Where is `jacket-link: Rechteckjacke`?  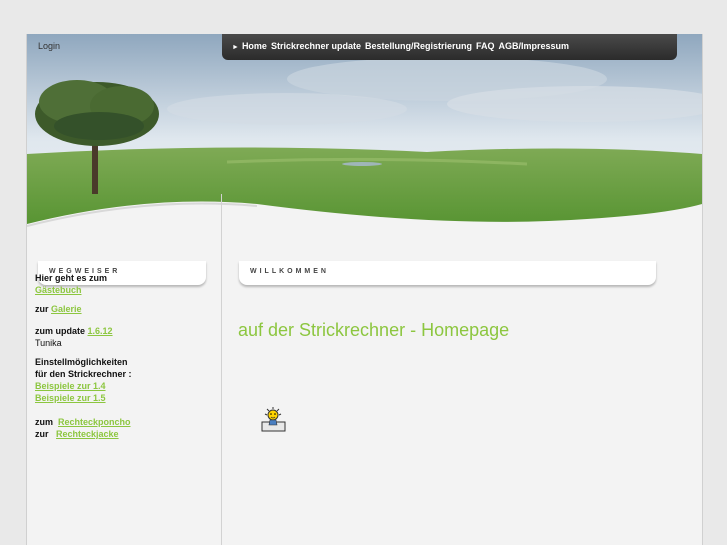
jacket-link: Rechteckjacke is located at coordinates (87, 434).